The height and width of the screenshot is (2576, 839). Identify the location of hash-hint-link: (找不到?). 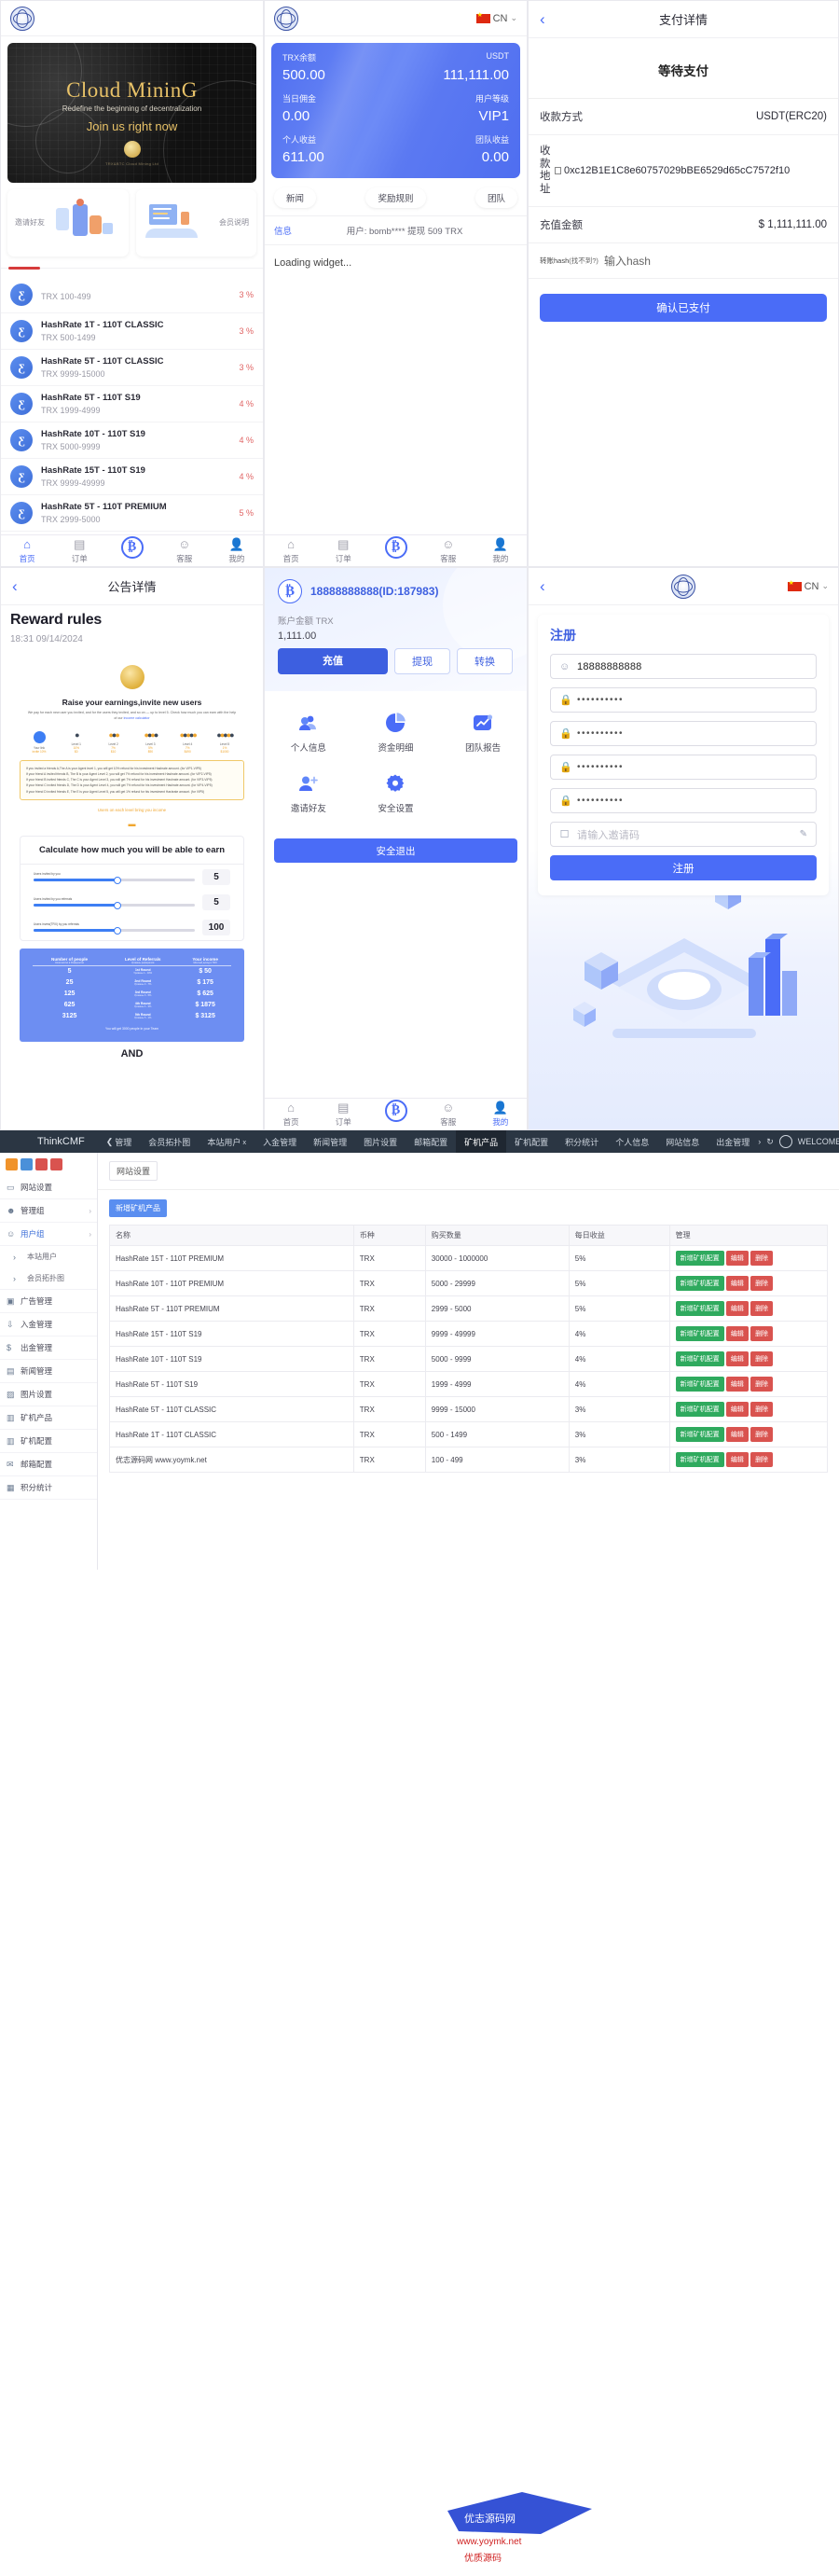
(583, 260).